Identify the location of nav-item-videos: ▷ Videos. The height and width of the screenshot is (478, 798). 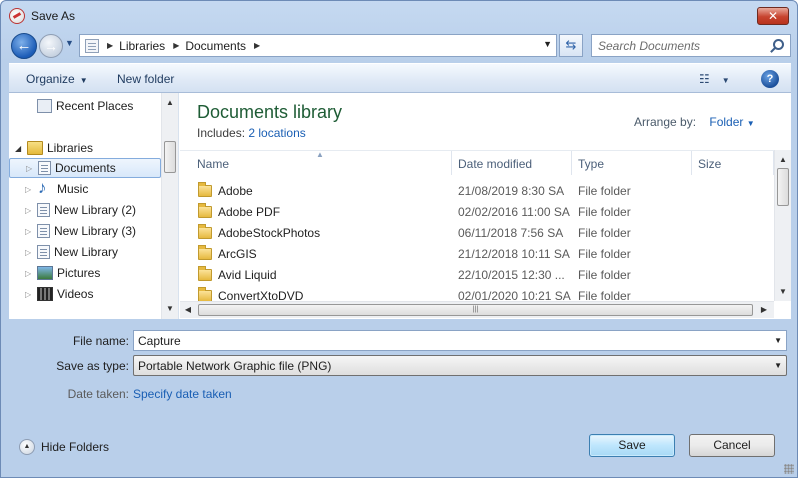
(85, 294).